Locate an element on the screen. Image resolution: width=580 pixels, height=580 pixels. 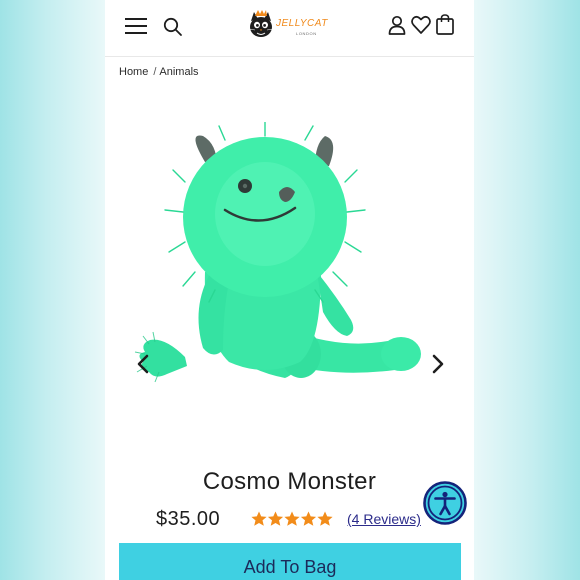
jellycat-logo: JELLYCAT LONDON is located at coordinates (291, 26).